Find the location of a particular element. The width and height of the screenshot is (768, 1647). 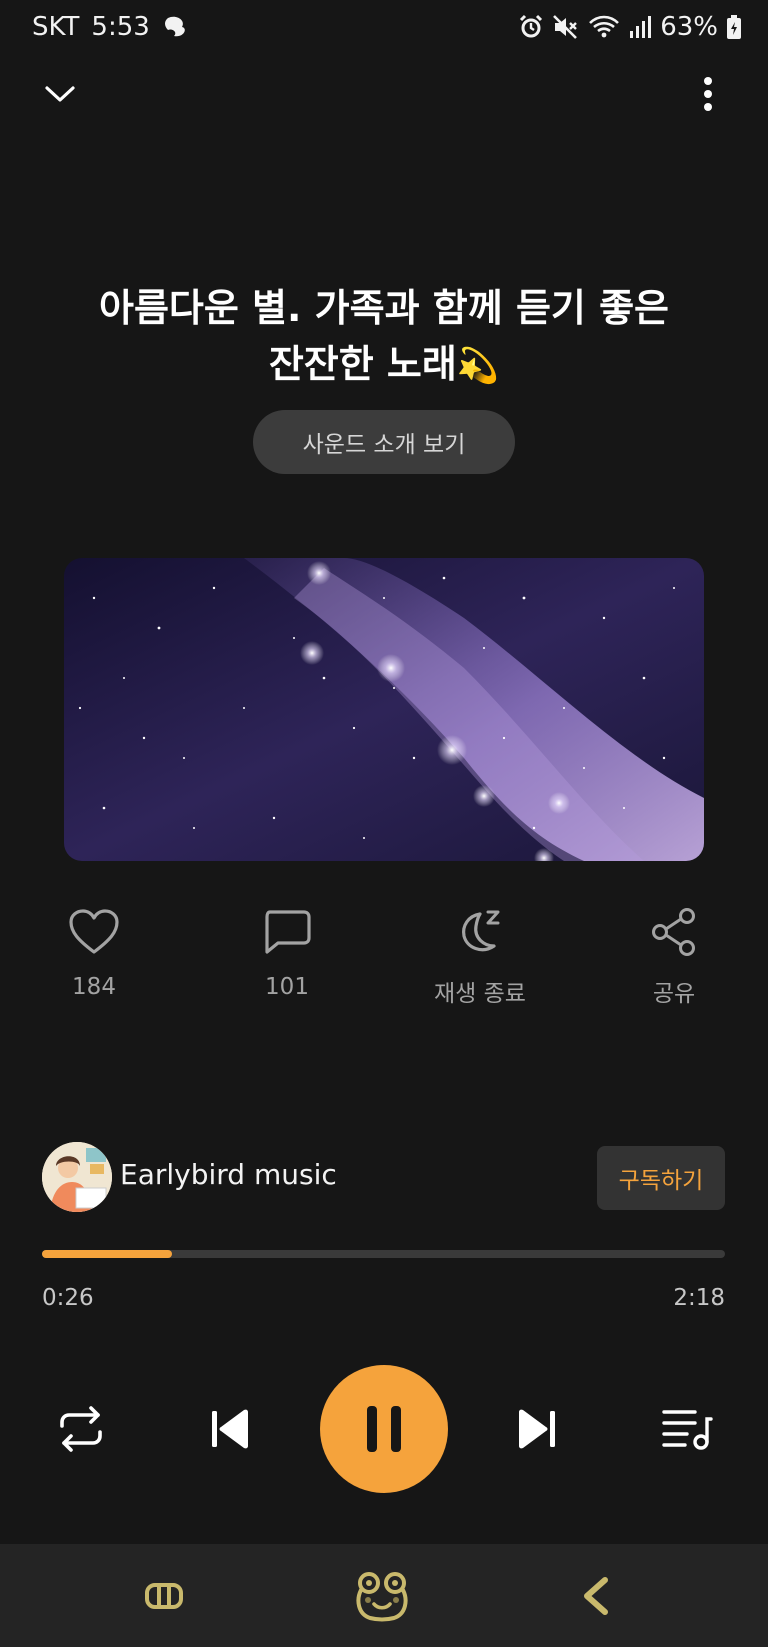

wifi-icon is located at coordinates (604, 27).